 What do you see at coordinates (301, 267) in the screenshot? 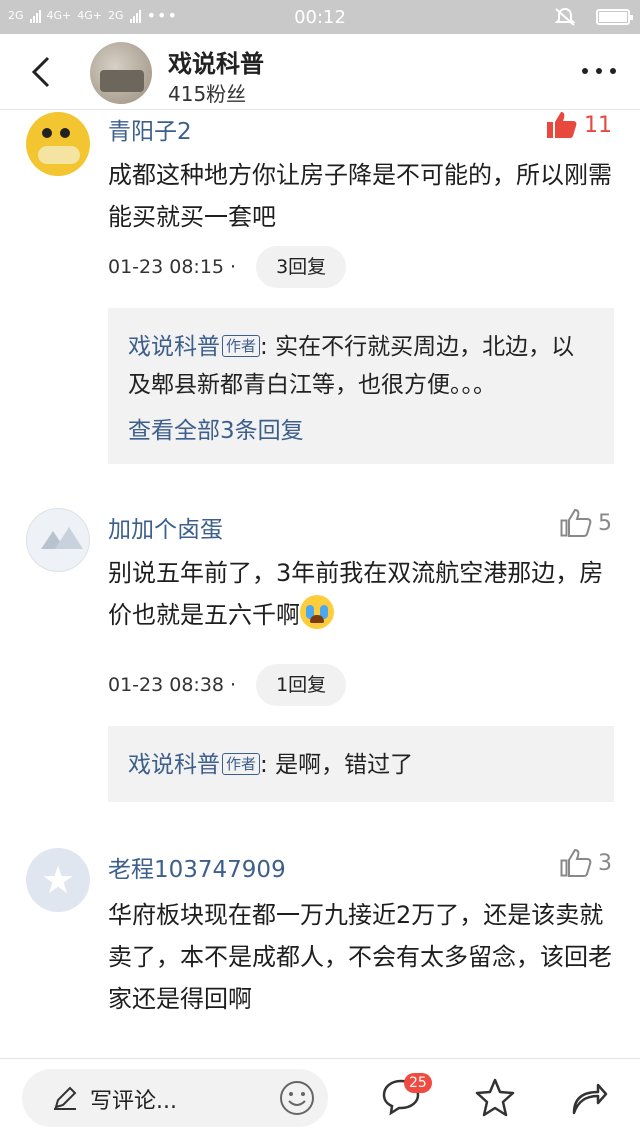
I see `reply-count-button: 3回复` at bounding box center [301, 267].